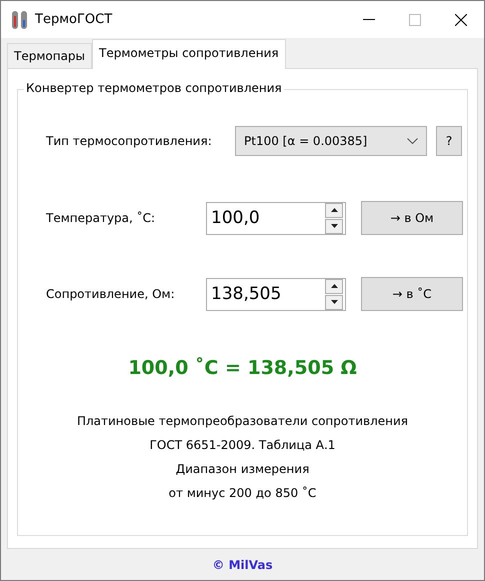 Image resolution: width=485 pixels, height=581 pixels. Describe the element at coordinates (111, 294) in the screenshot. I see `field-label: Сопротивление, Ом:` at that location.